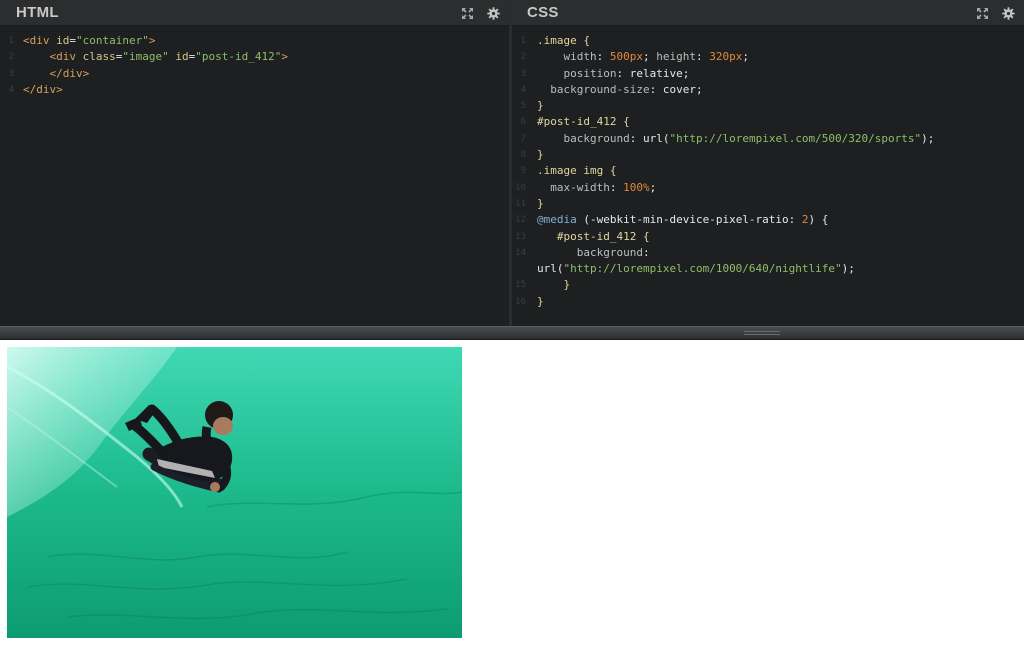 Image resolution: width=1024 pixels, height=651 pixels. What do you see at coordinates (72, 40) in the screenshot?
I see `code-token: =` at bounding box center [72, 40].